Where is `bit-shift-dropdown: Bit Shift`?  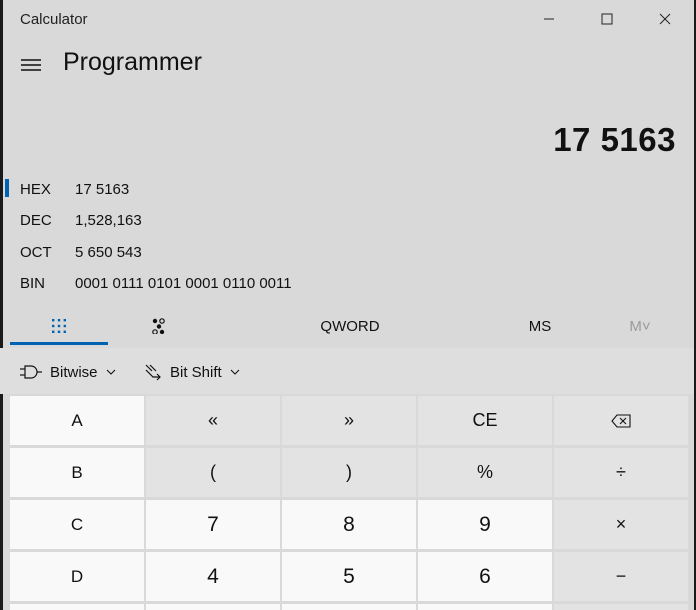 bit-shift-dropdown: Bit Shift is located at coordinates (192, 372).